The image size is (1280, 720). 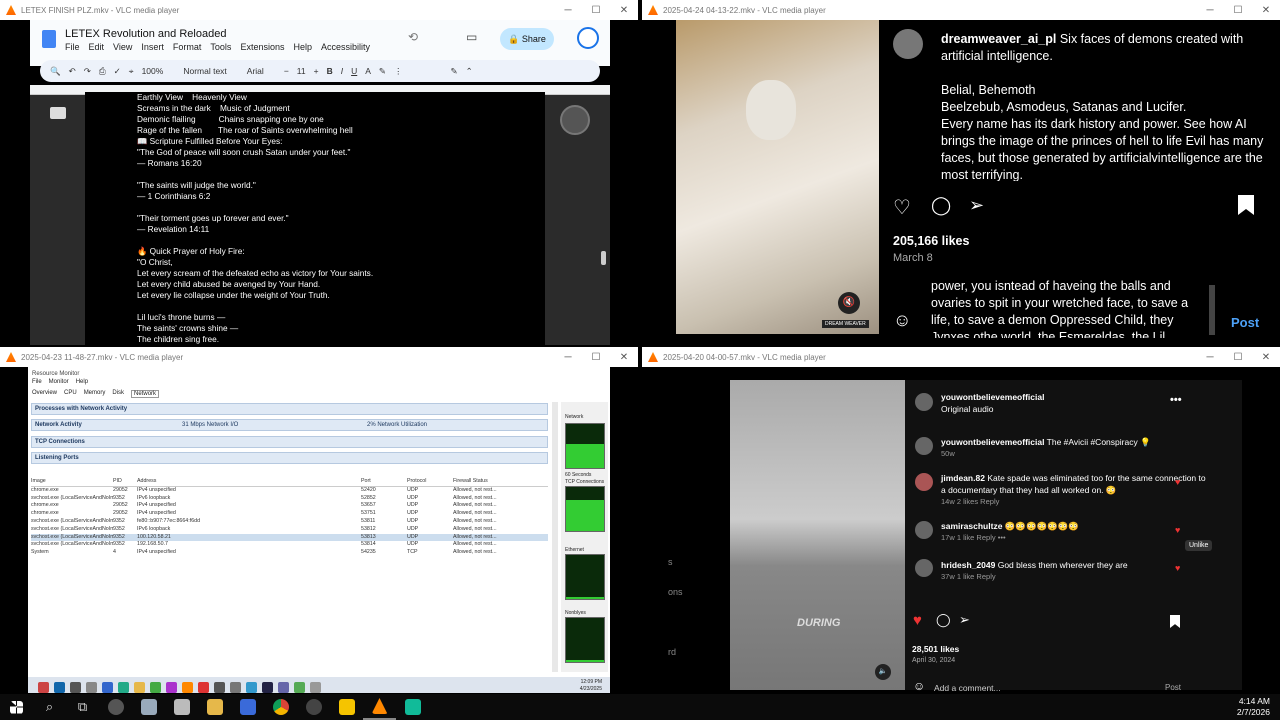 What do you see at coordinates (971, 526) in the screenshot?
I see `comment-username: samiraschultze` at bounding box center [971, 526].